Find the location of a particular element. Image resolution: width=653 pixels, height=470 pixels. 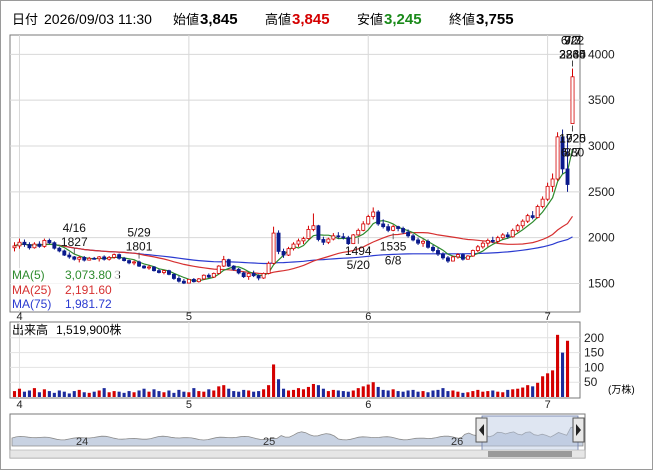

navigator-right-handle is located at coordinates (578, 430).